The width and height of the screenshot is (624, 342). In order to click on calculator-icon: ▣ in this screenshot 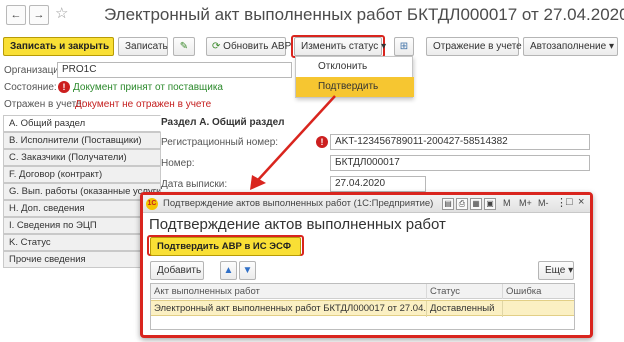, I will do `click(490, 204)`.